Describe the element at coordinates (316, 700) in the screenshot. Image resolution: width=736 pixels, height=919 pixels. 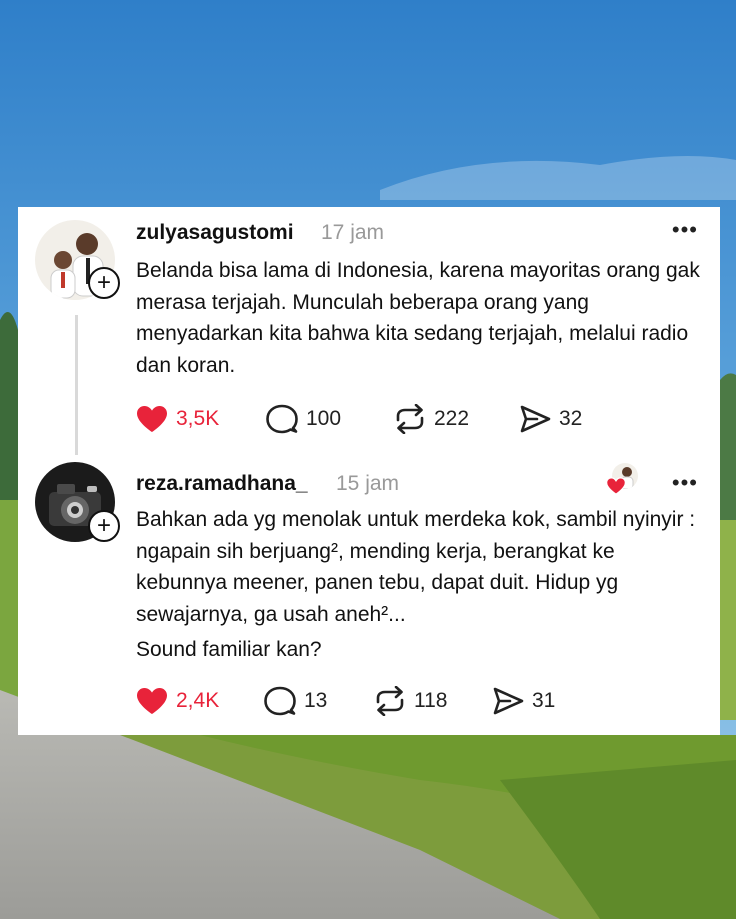
I see `reply-count: 13` at that location.